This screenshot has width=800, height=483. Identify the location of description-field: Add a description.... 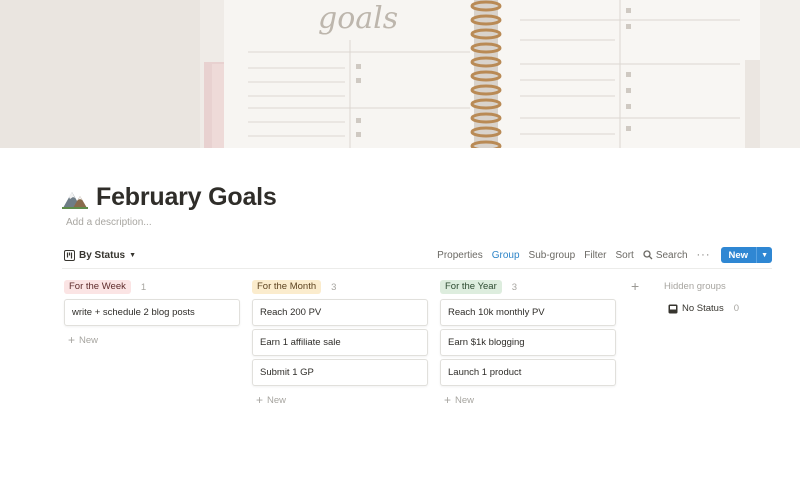
(109, 222).